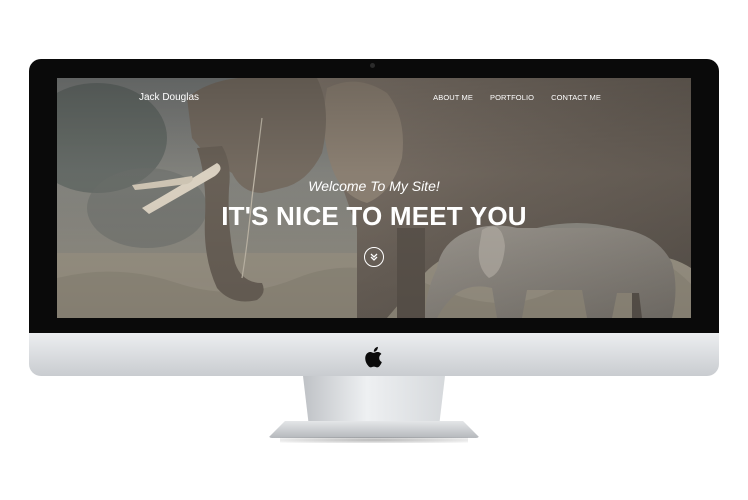 This screenshot has width=748, height=500. I want to click on site-brand: Jack Douglas, so click(169, 97).